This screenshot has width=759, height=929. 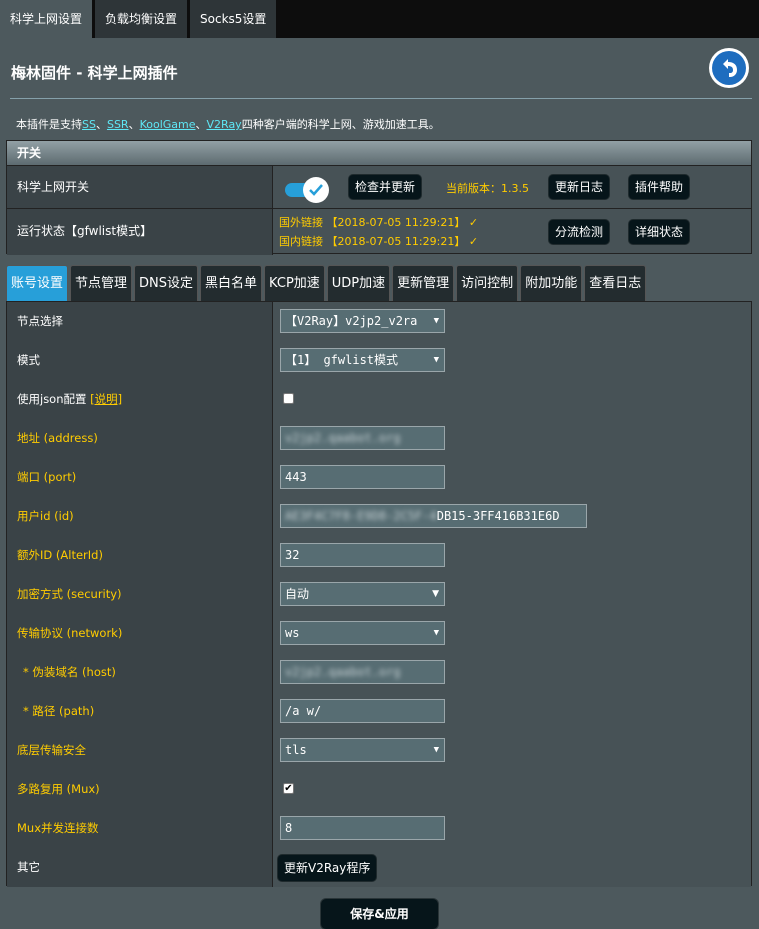 I want to click on link-v2ray: V2Ray, so click(x=224, y=124).